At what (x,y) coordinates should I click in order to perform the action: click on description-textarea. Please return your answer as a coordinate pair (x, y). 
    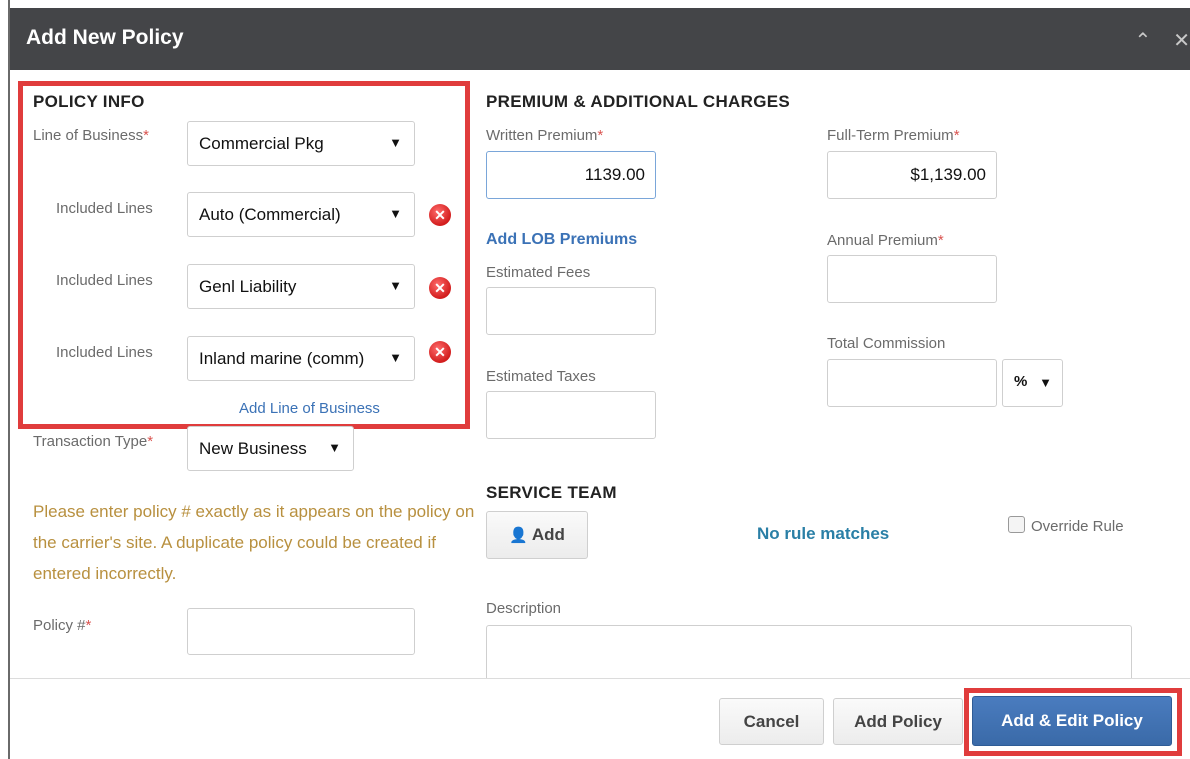
    Looking at the image, I should click on (809, 651).